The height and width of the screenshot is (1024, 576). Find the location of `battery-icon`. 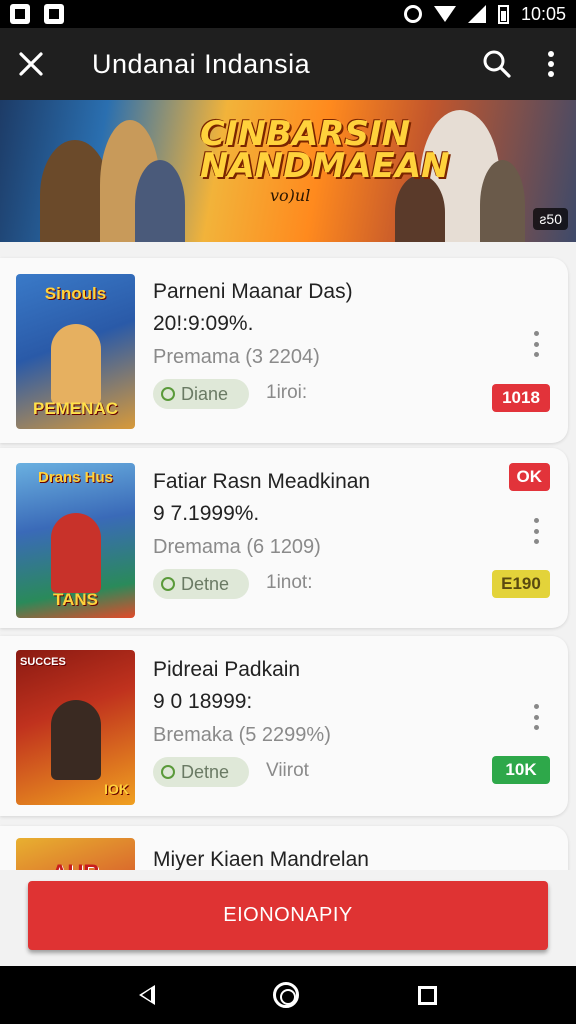

battery-icon is located at coordinates (503, 14).